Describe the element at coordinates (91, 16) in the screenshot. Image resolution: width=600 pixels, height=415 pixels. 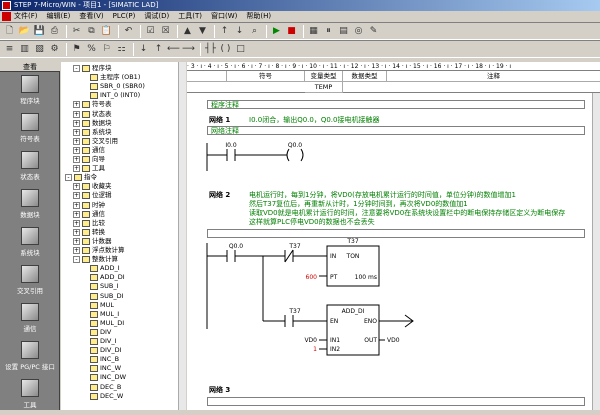
I see `menu-item: 查看(V)` at that location.